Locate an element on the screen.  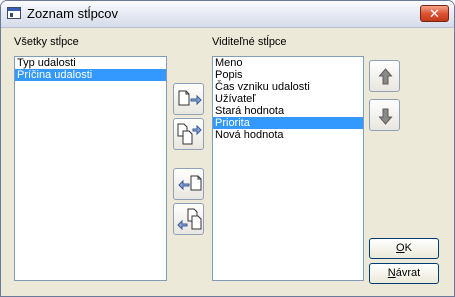
list-item: Stará hodnota is located at coordinates (288, 111).